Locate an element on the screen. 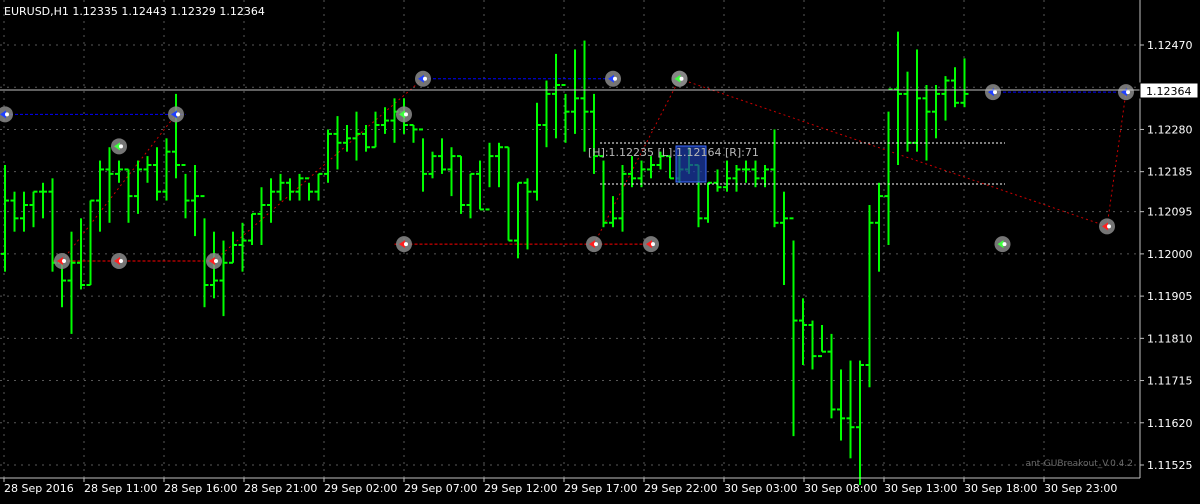  time-label: 29 Sep 22:00 is located at coordinates (680, 488).